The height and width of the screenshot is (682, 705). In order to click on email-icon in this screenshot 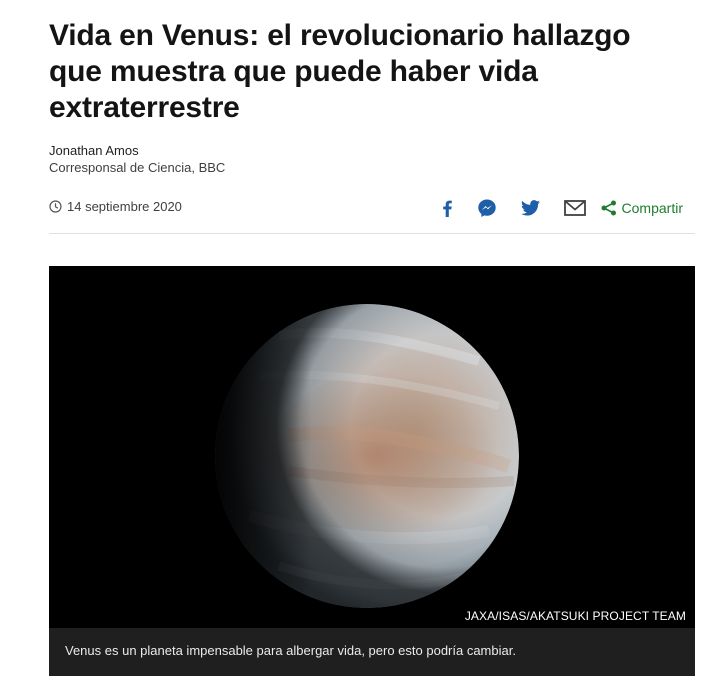, I will do `click(574, 208)`.